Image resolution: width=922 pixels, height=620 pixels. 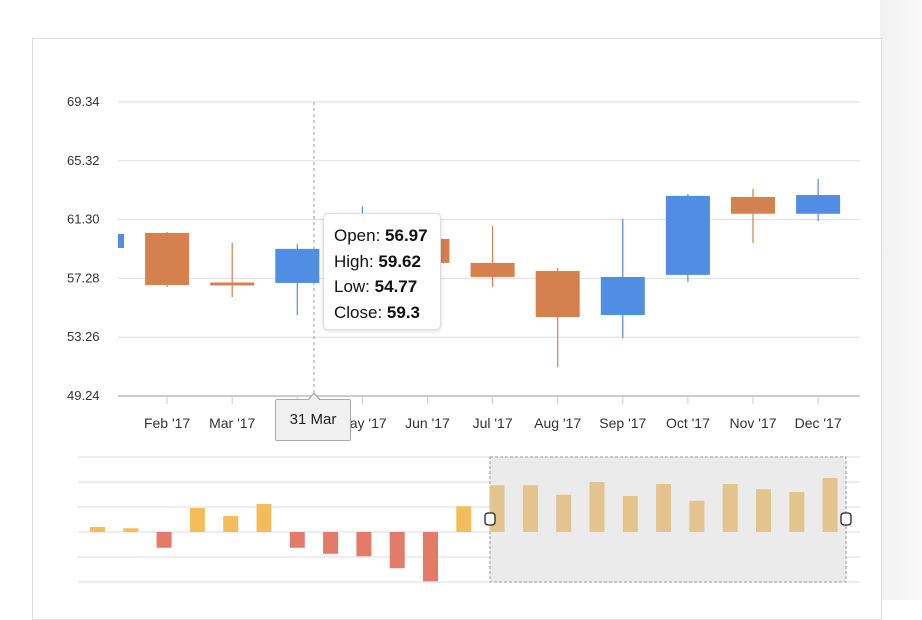 What do you see at coordinates (83, 219) in the screenshot?
I see `y-tick-label: 61.30` at bounding box center [83, 219].